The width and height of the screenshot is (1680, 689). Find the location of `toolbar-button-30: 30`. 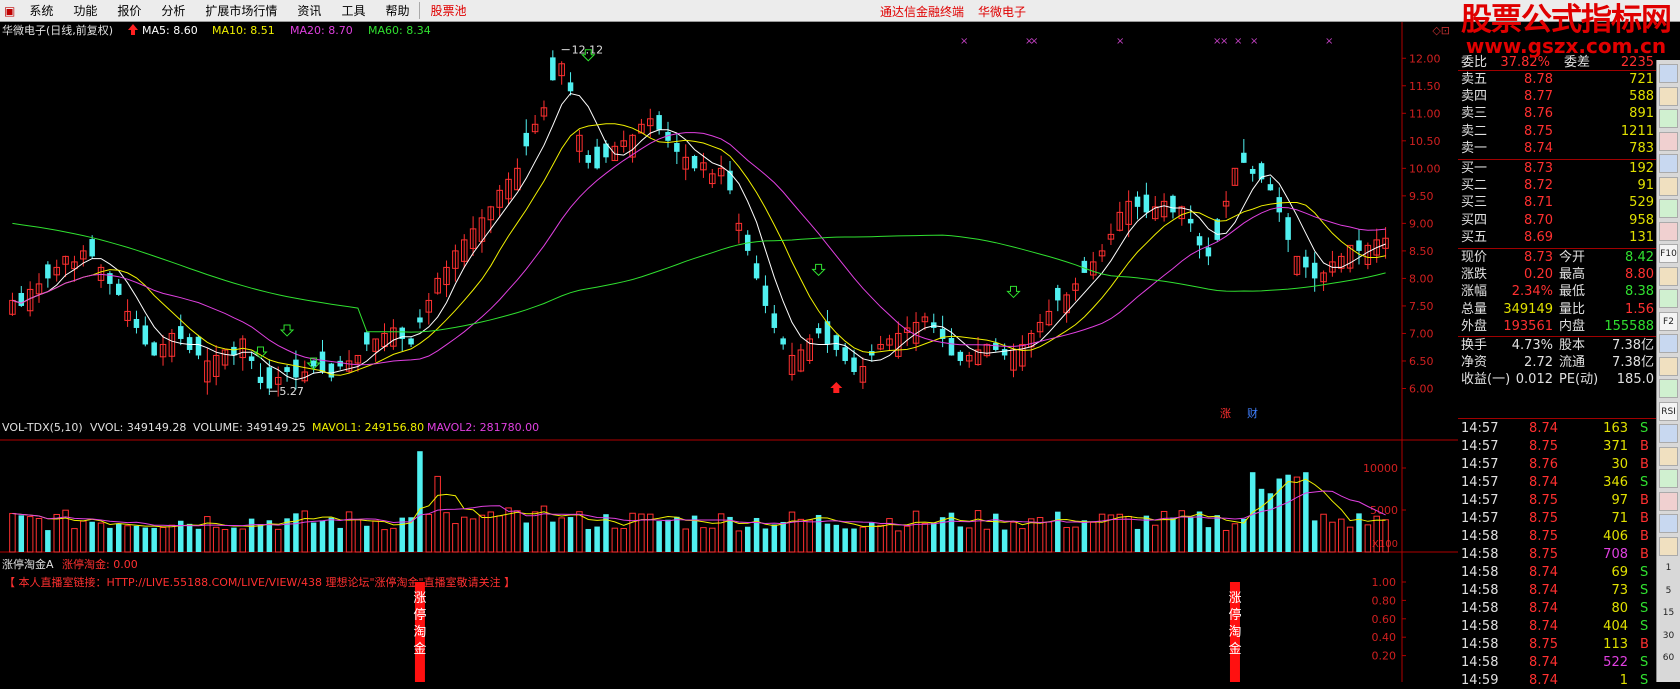

toolbar-button-30: 30 is located at coordinates (1668, 636).